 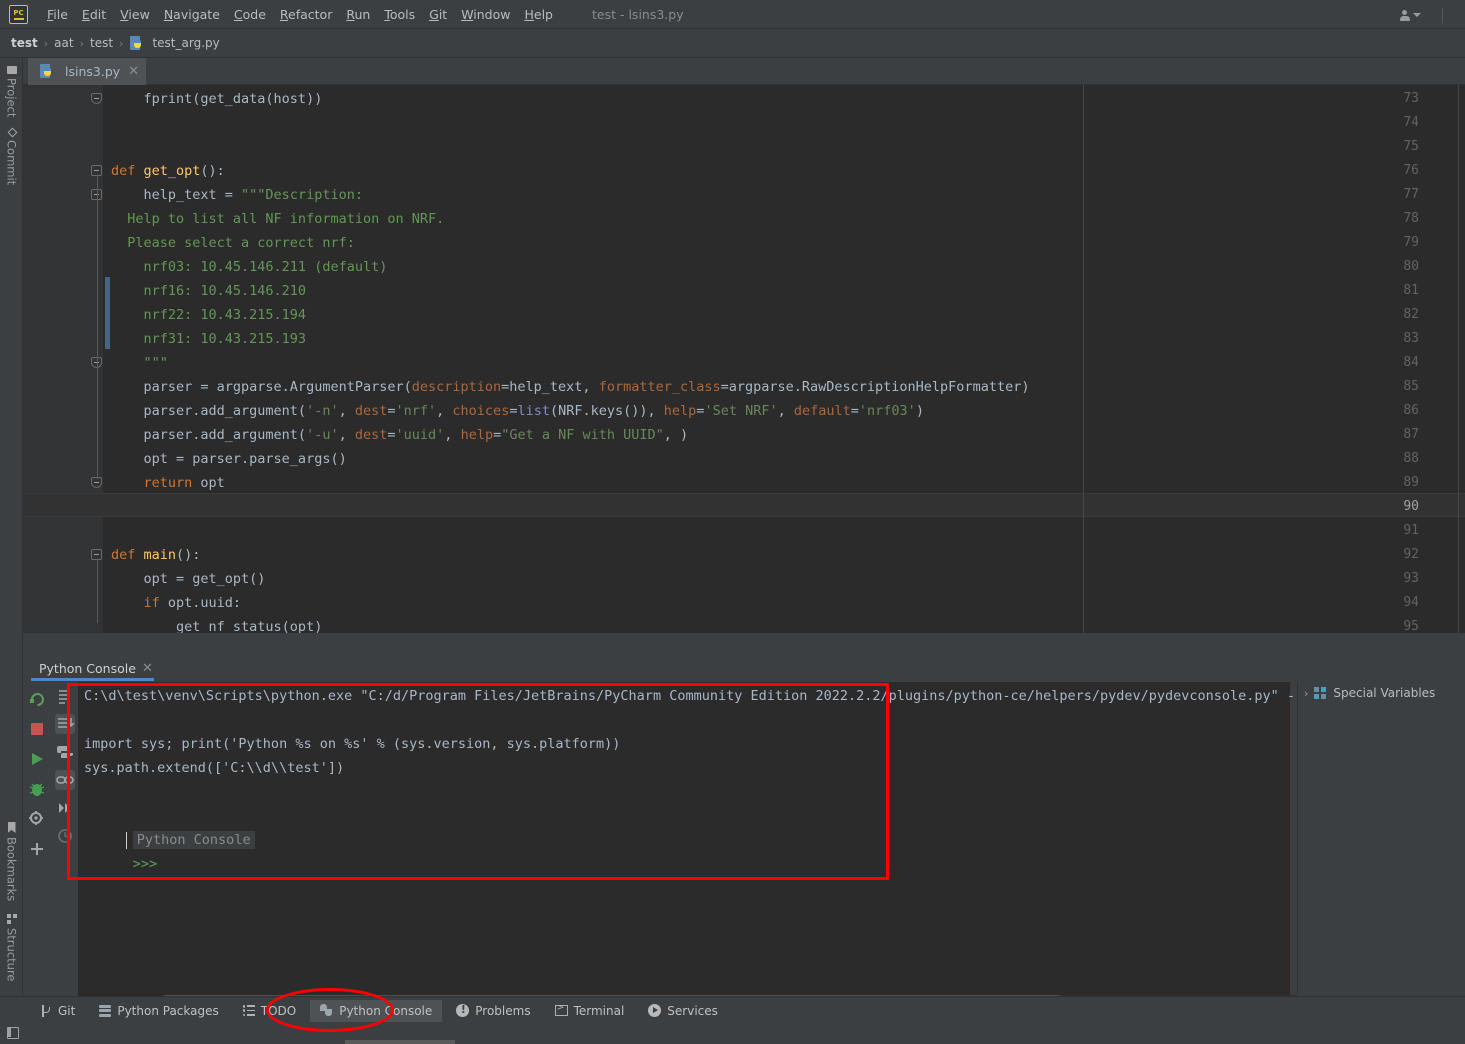 I want to click on special-variables-panel: › Special Variables, so click(x=1381, y=847).